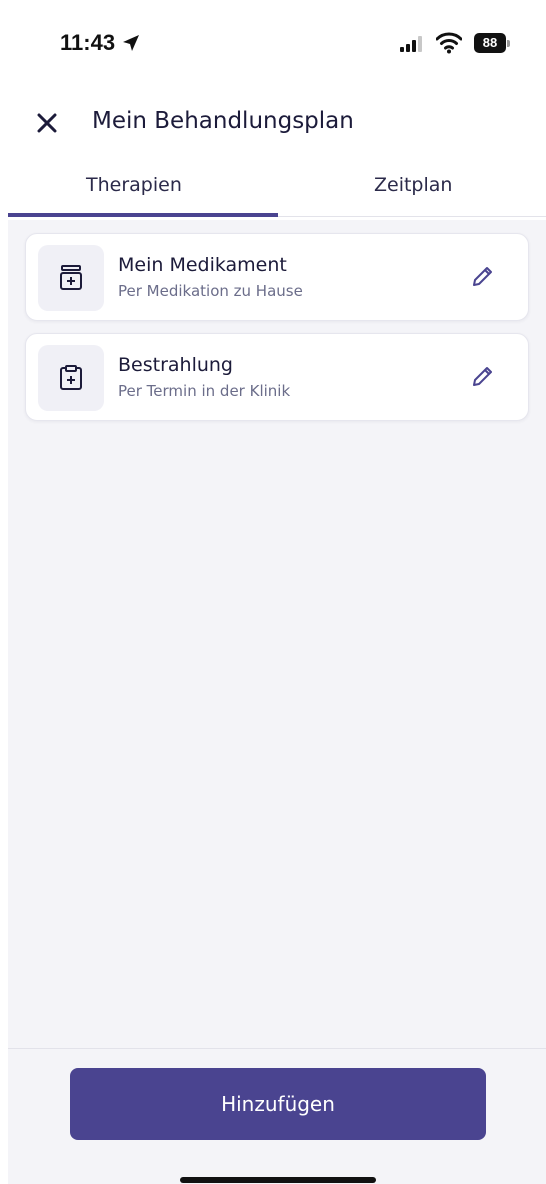 The image size is (546, 1184). Describe the element at coordinates (277, 194) in the screenshot. I see `tab-bar: Therapien Zeitplan` at that location.